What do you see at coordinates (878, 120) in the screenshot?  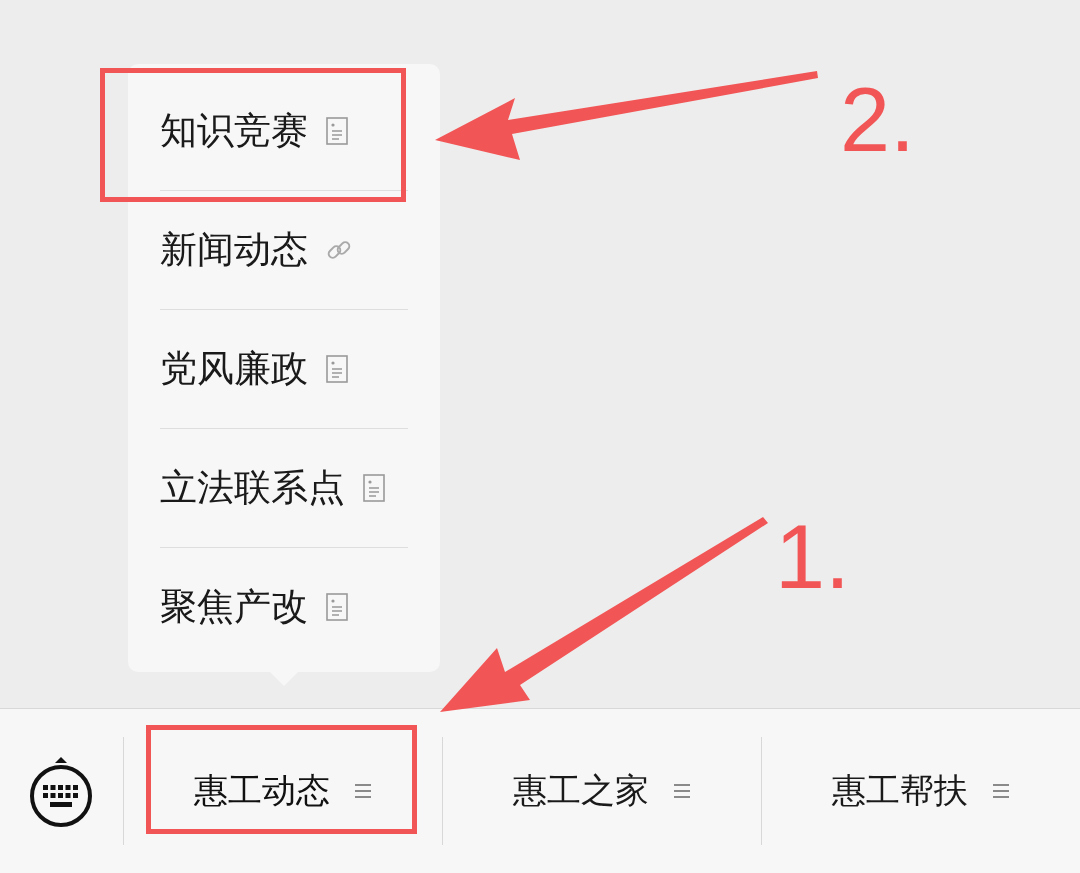 I see `annotation-number: 2.` at bounding box center [878, 120].